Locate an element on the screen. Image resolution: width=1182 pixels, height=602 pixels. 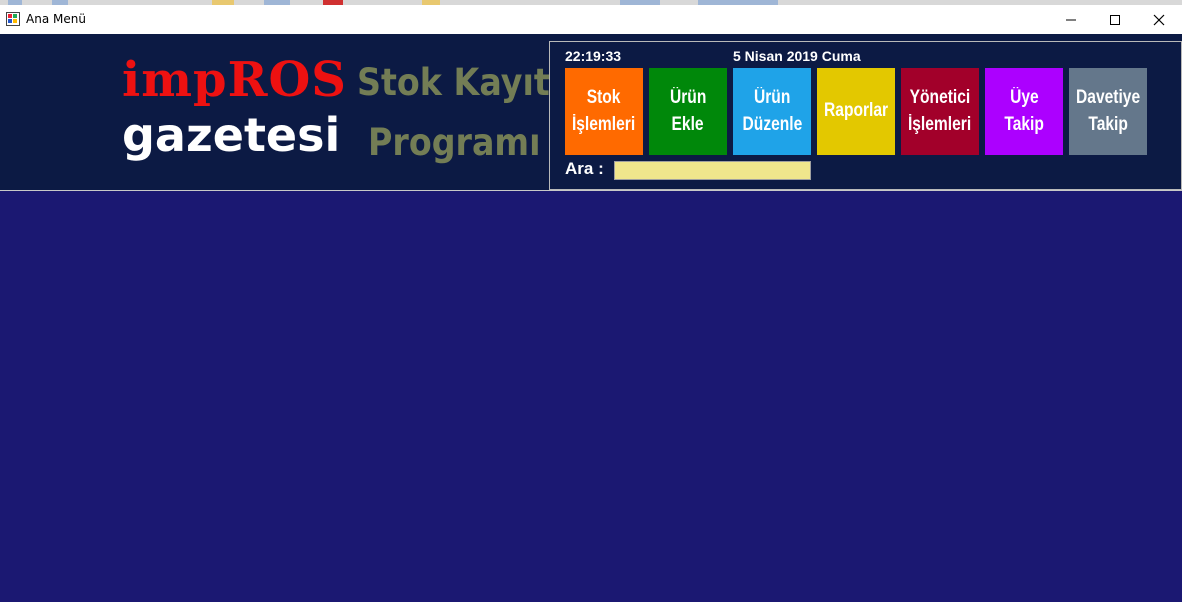
window-title: Ana Menü is located at coordinates (56, 19).